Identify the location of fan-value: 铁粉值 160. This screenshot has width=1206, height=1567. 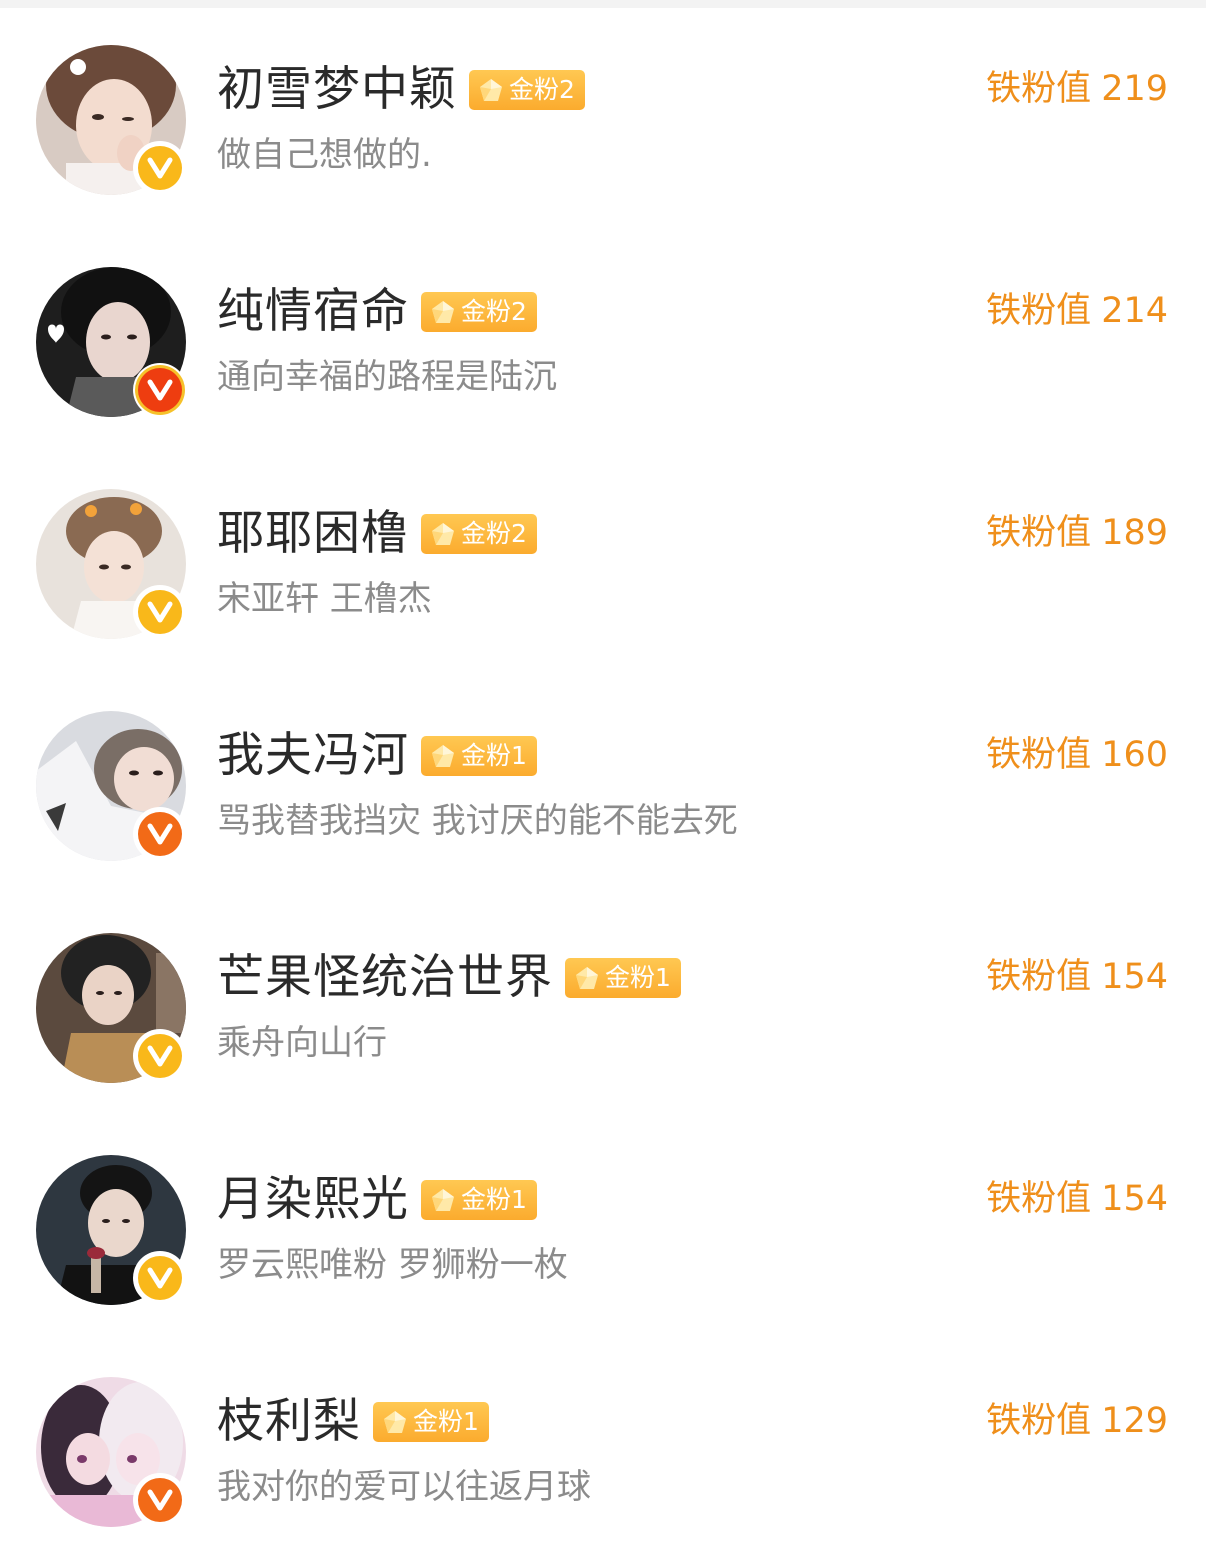
(1077, 755).